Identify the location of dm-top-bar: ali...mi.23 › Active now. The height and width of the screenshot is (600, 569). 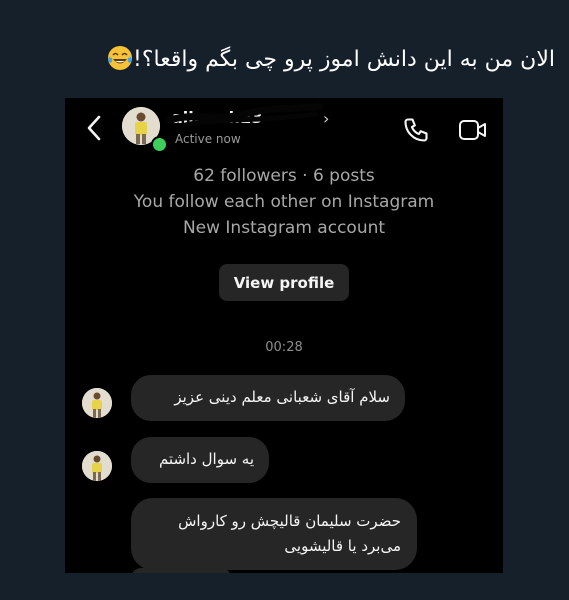
(284, 129).